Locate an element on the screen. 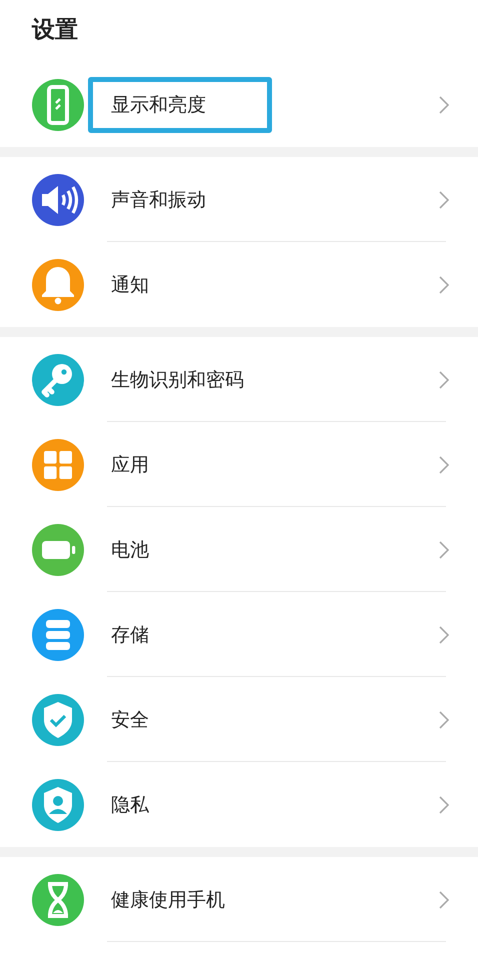 The image size is (478, 960). settings-item: 隐私 is located at coordinates (130, 804).